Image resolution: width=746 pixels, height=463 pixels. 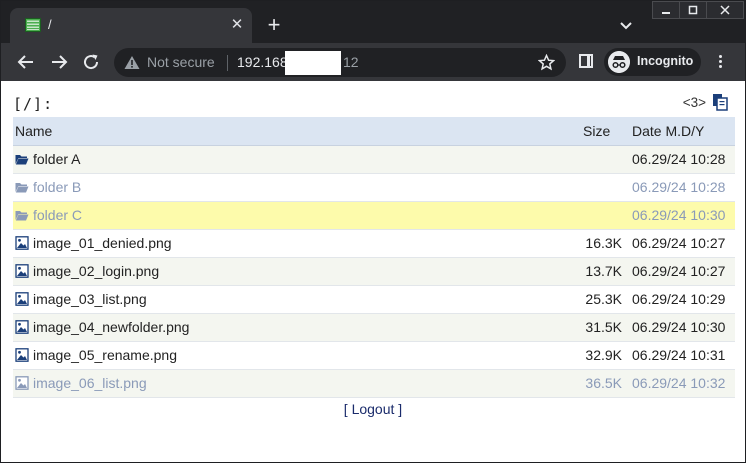 I want to click on url-host-suffix: 12, so click(x=351, y=62).